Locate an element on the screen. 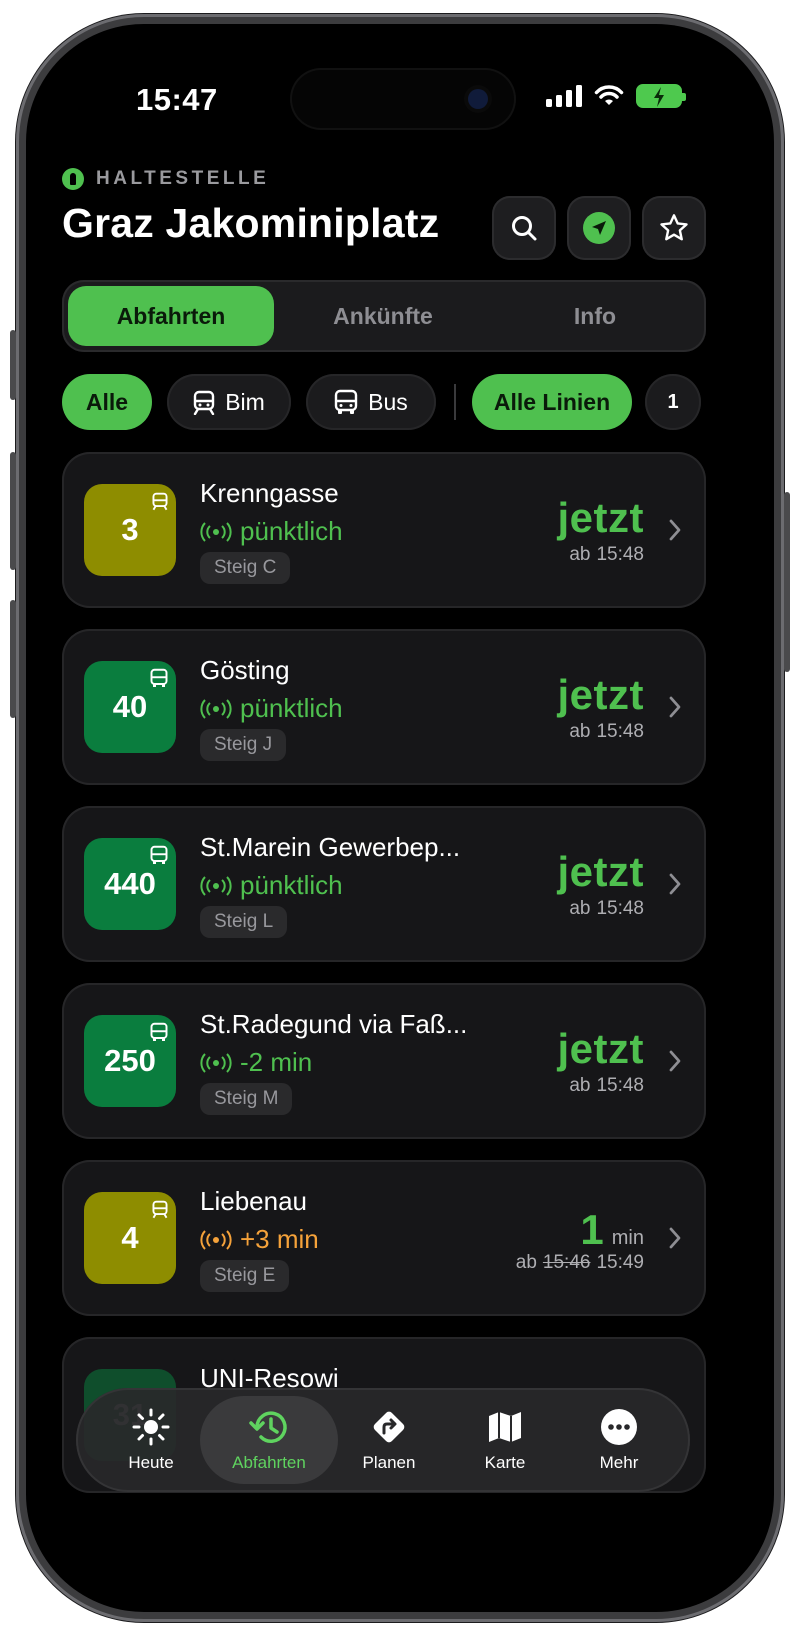 This screenshot has width=800, height=1636. page-title: Graz Jakominiplatz is located at coordinates (251, 223).